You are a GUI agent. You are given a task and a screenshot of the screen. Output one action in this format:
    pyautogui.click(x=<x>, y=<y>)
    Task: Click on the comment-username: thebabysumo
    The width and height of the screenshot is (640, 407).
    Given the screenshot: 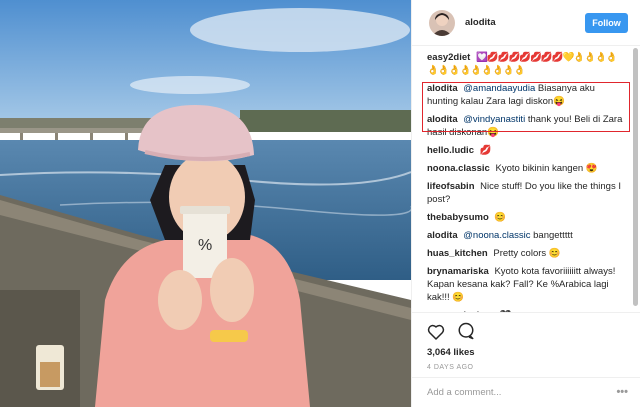 What is the action you would take?
    pyautogui.click(x=458, y=217)
    